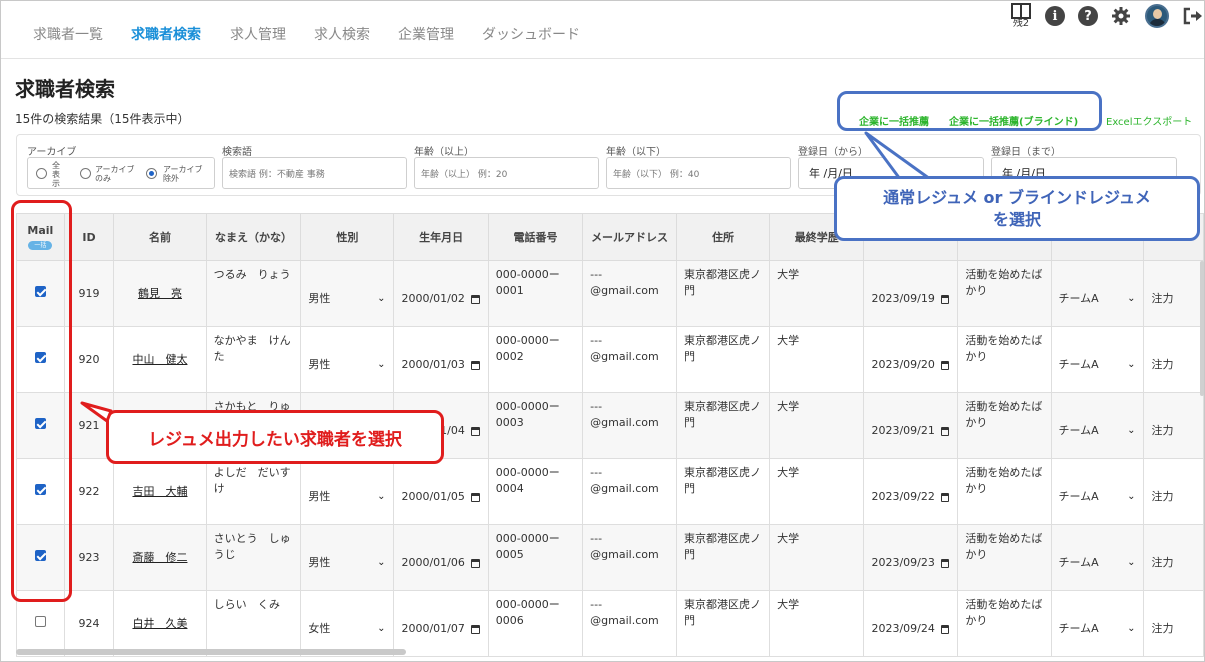 The height and width of the screenshot is (662, 1205). Describe the element at coordinates (1157, 16) in the screenshot. I see `avatar` at that location.